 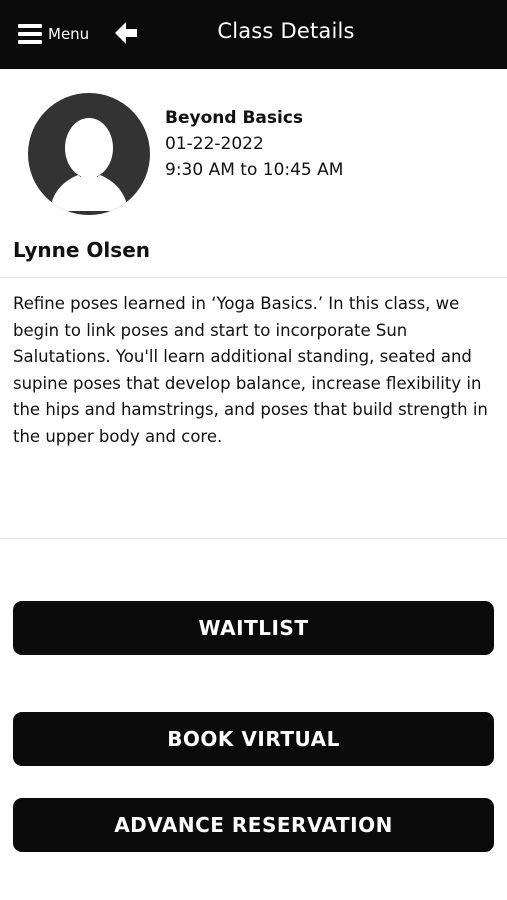 What do you see at coordinates (214, 144) in the screenshot?
I see `class-date: 01-22-2022` at bounding box center [214, 144].